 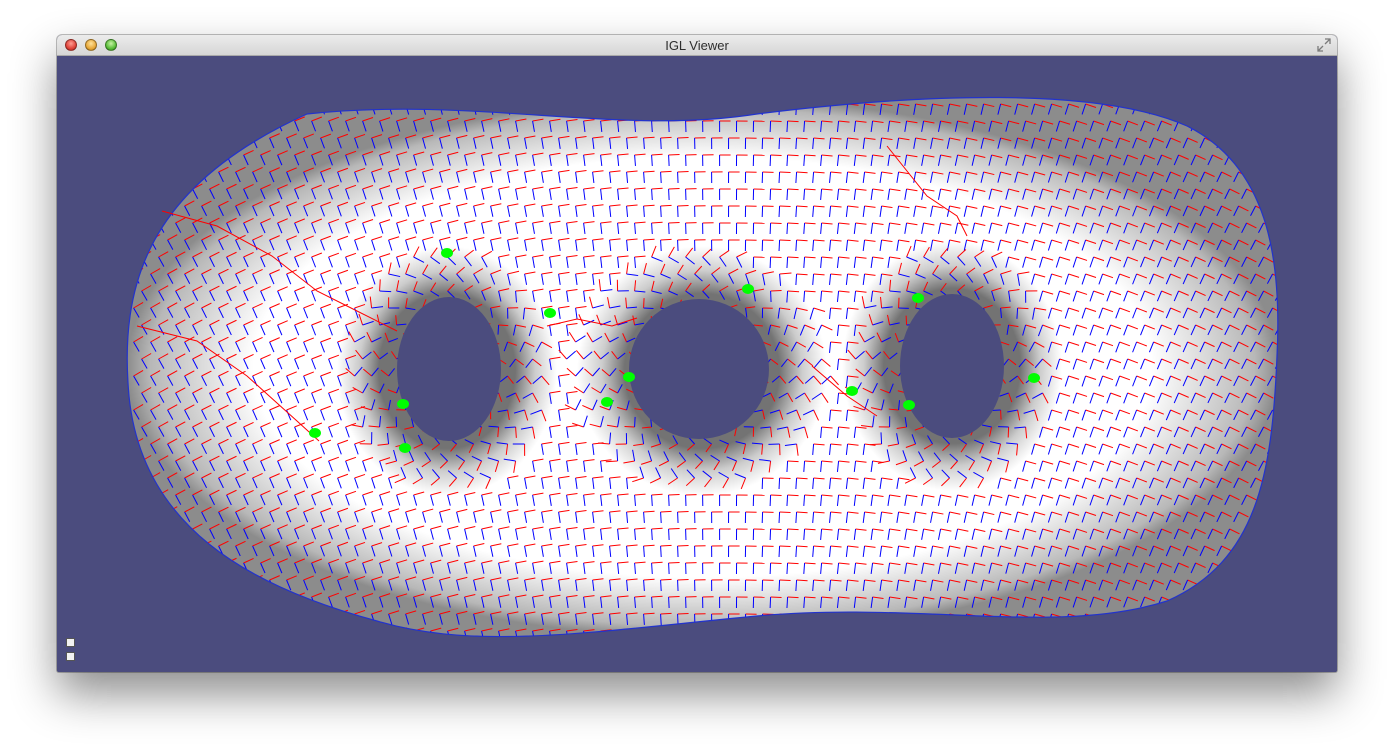 I want to click on settings-tool-icon, so click(x=70, y=656).